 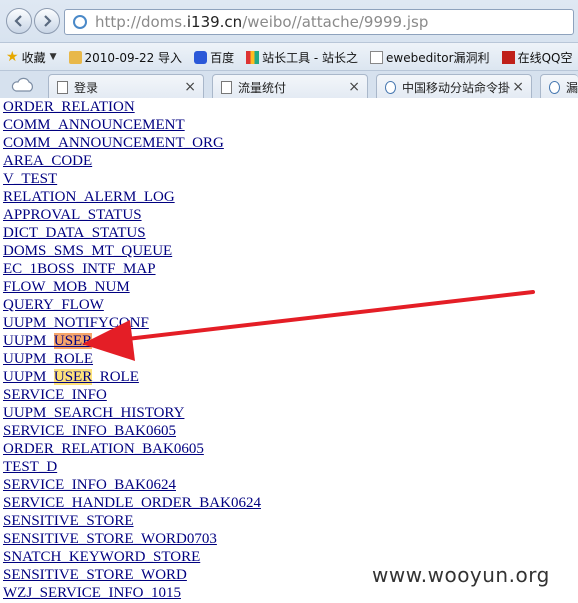 What do you see at coordinates (94, 125) in the screenshot?
I see `table-link: COMM_ANNOUNCEMENT` at bounding box center [94, 125].